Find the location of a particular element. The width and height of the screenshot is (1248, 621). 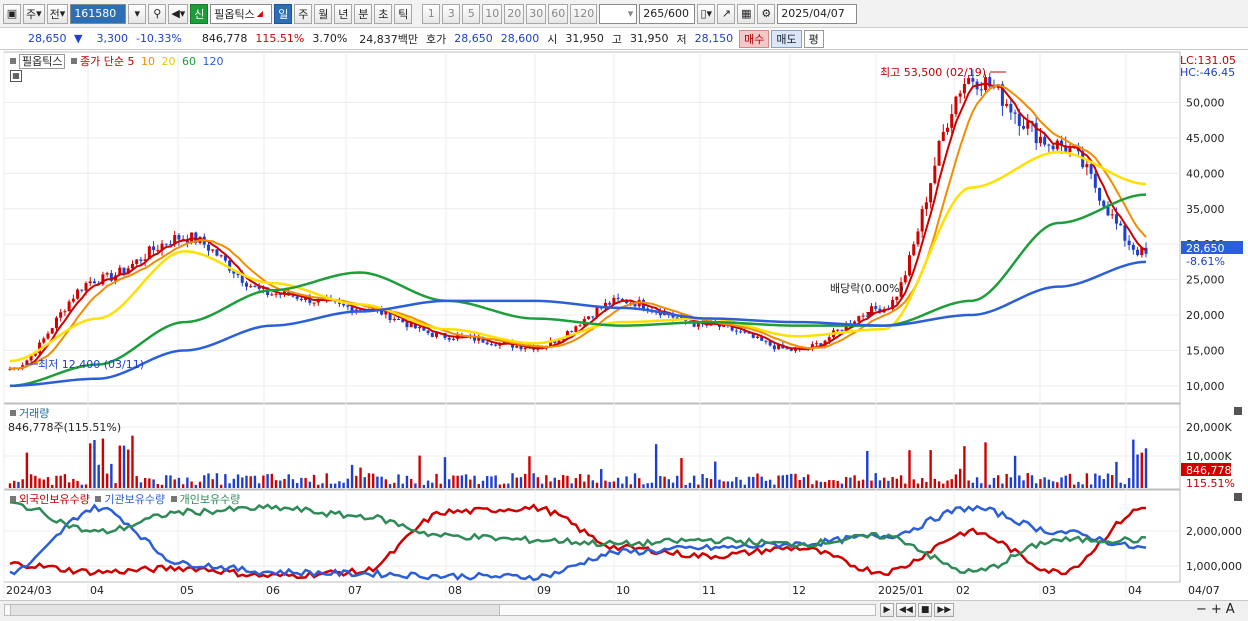

legend-ma-prefix: 종가 단순 is located at coordinates (102, 61).